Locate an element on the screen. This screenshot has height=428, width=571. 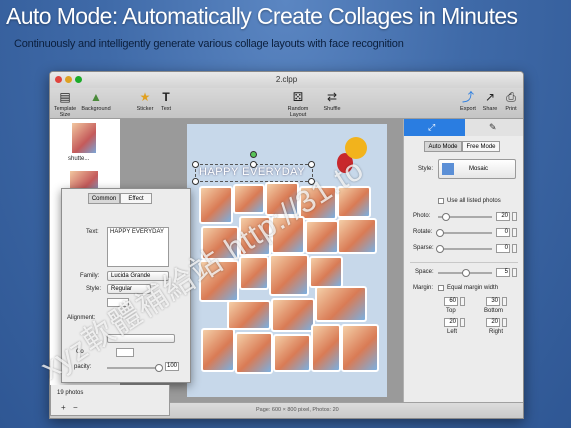
tab-auto-mode: Auto Mode is located at coordinates (443, 146).